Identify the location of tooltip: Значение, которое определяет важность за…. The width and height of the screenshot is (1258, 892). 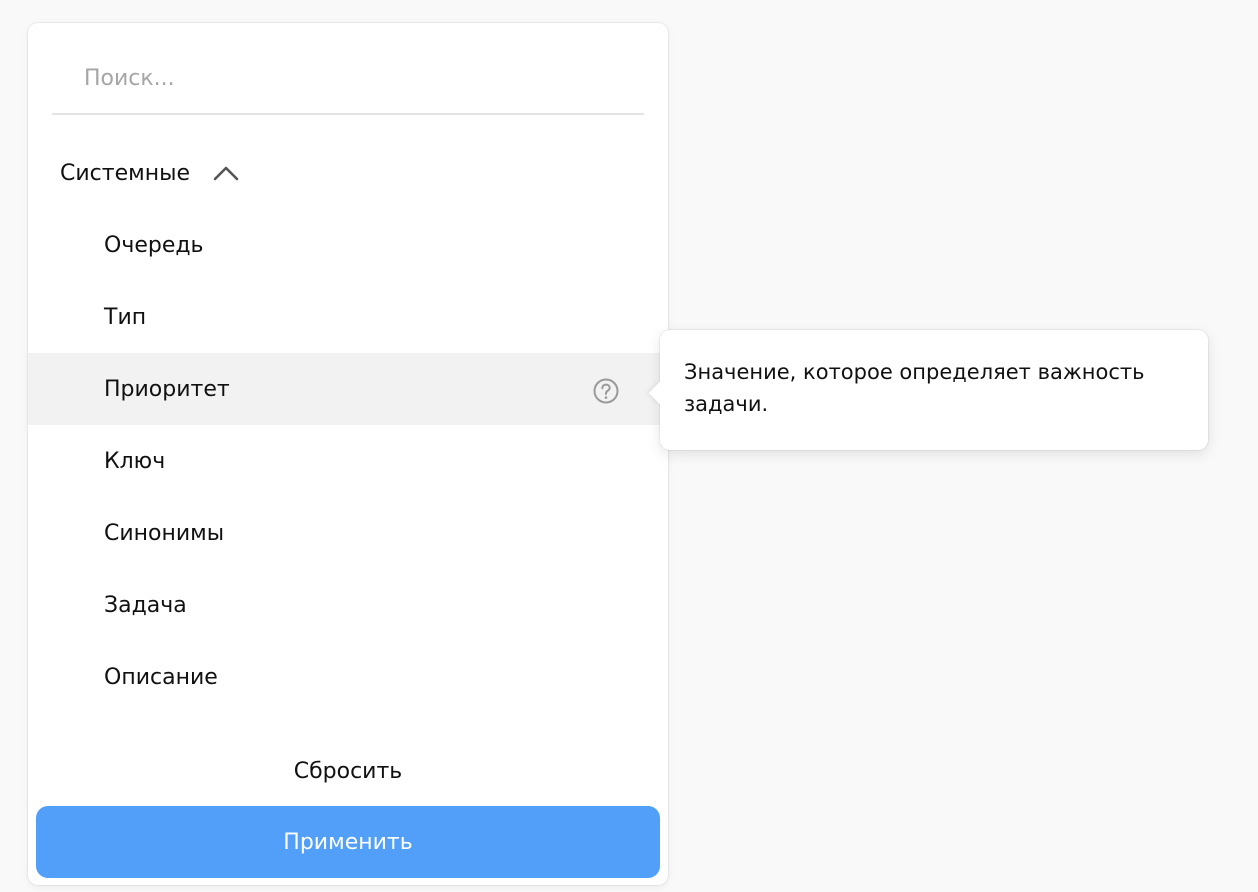
(928, 390).